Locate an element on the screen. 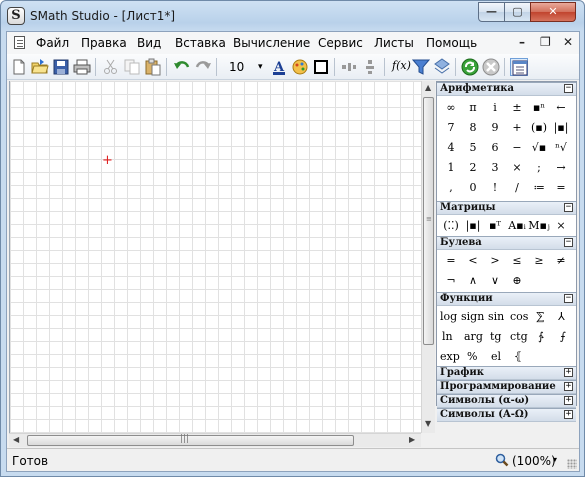  panel-header-greek-upper: Символы (Α-Ω) + is located at coordinates (506, 415).